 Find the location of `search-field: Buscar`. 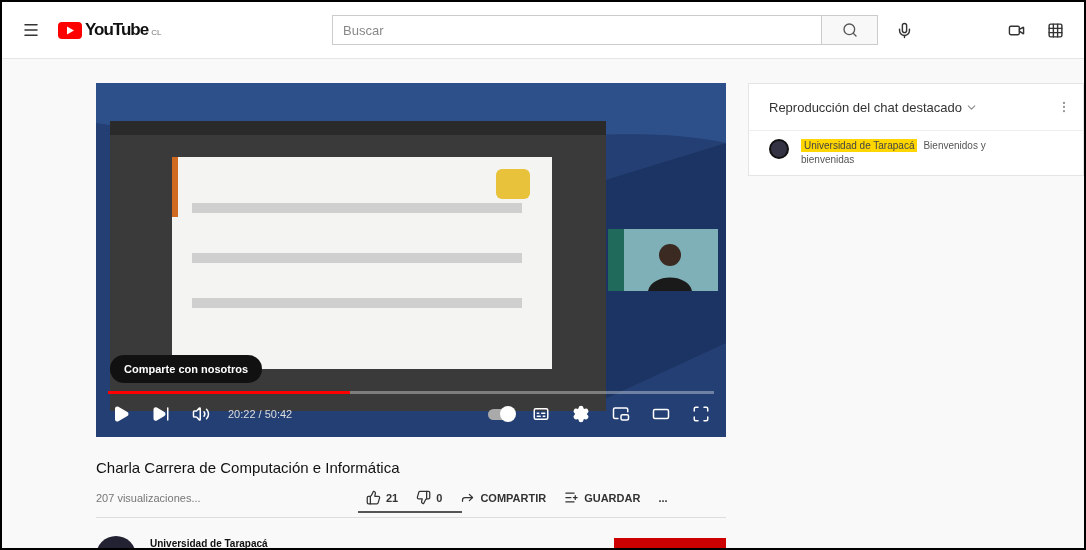

search-field: Buscar is located at coordinates (577, 30).